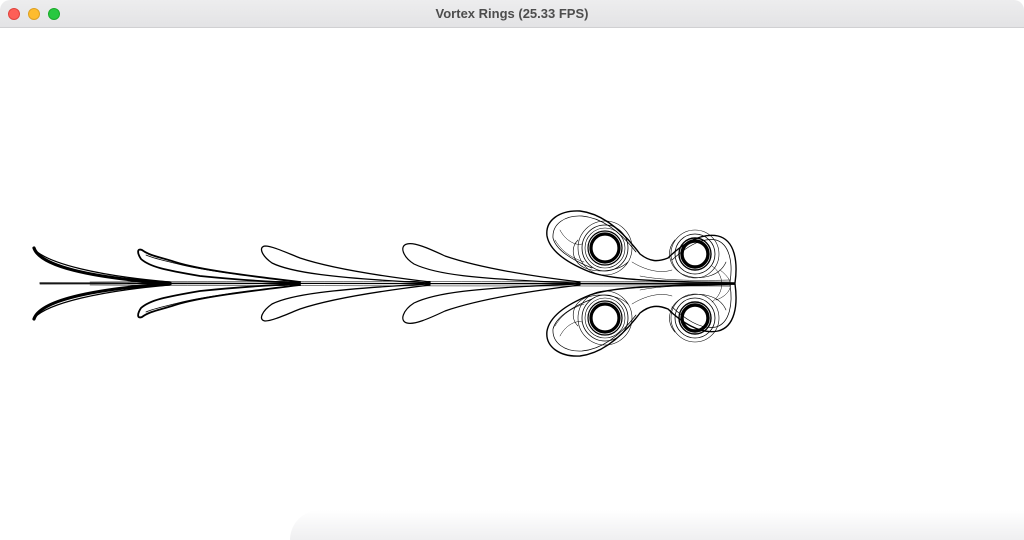 This screenshot has height=540, width=1024. I want to click on window-bottom-shadow, so click(657, 525).